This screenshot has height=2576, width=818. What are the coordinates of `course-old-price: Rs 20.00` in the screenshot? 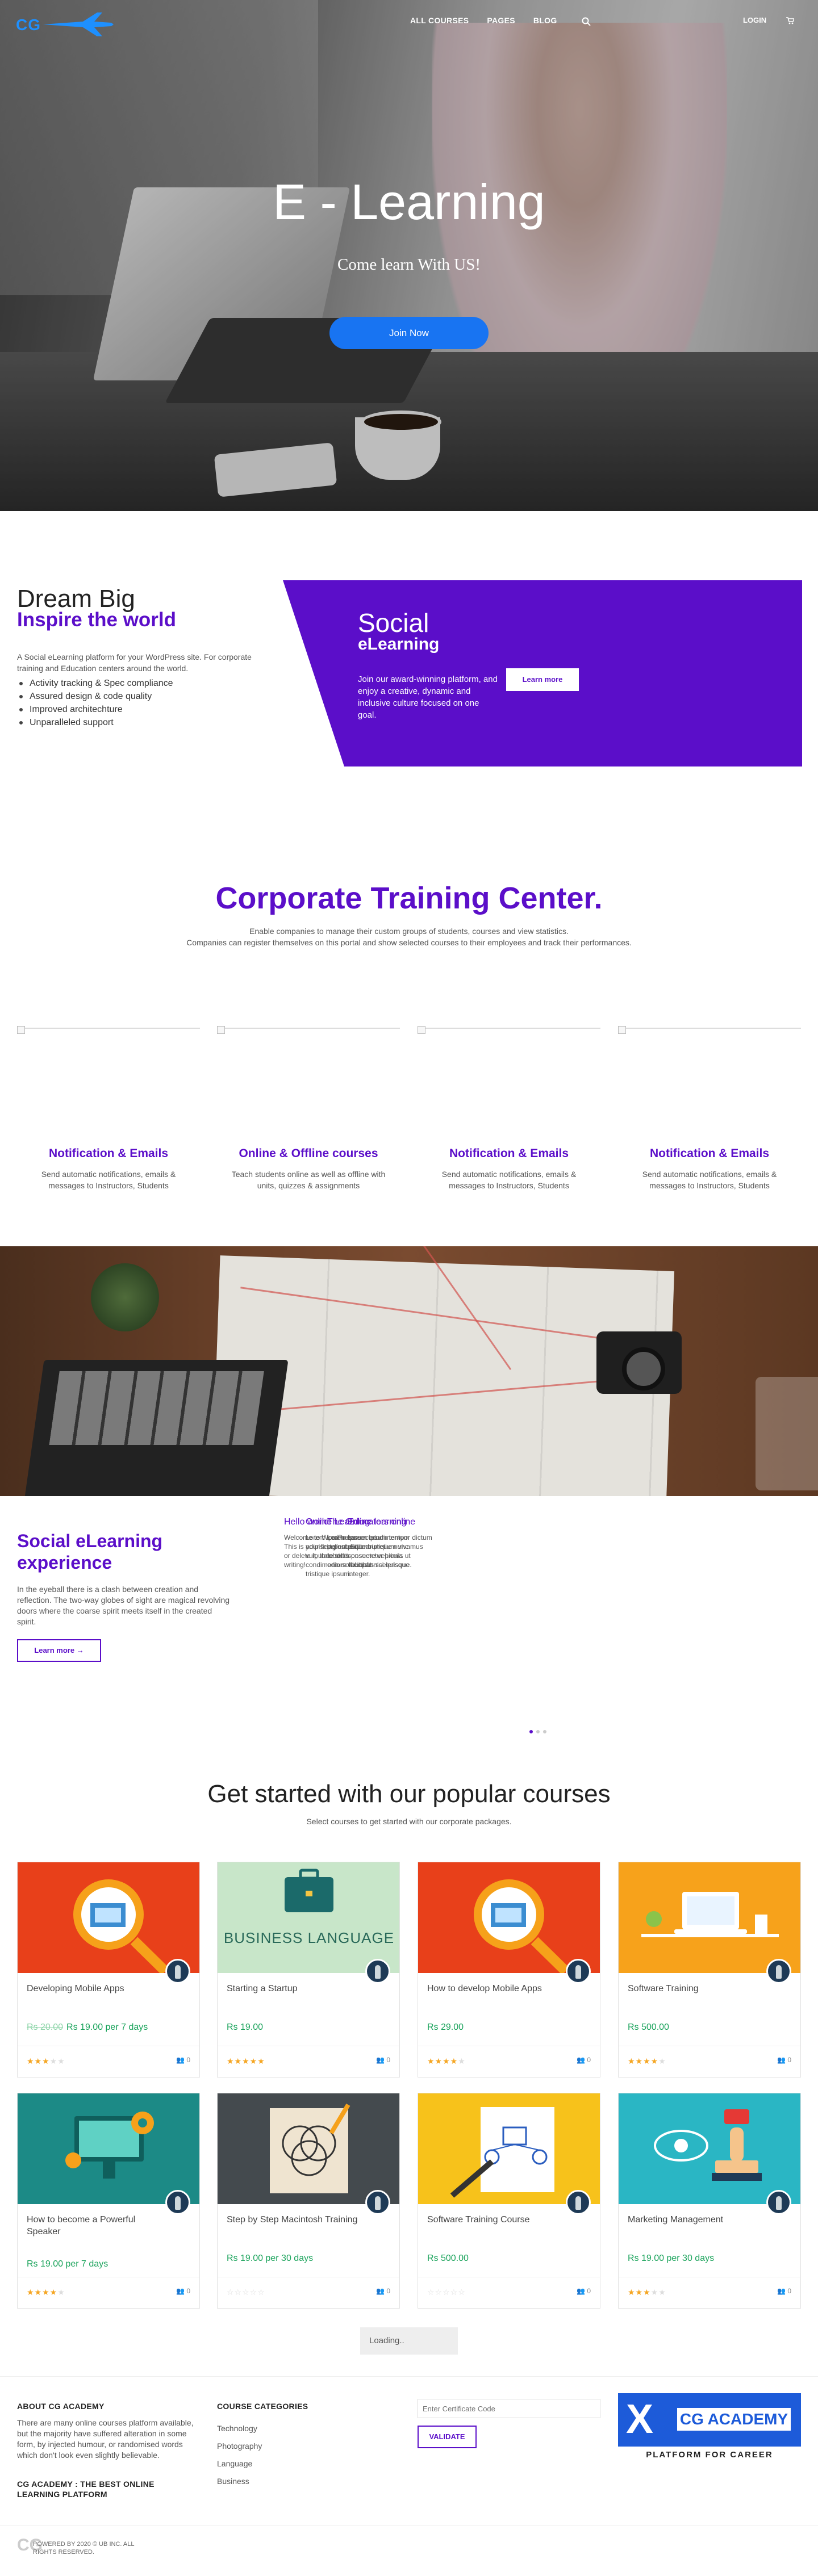 It's located at (45, 2027).